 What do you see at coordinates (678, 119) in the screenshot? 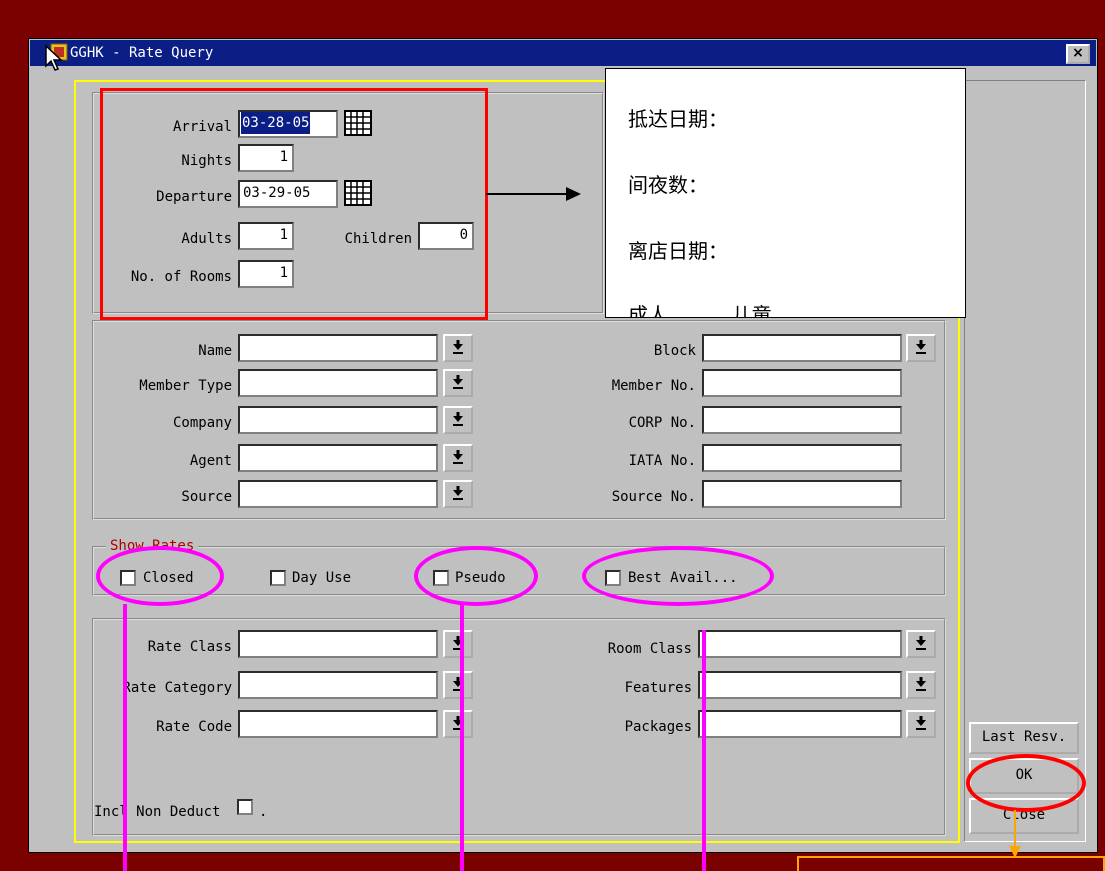
I see `annotation-line-arrival: 抵达日期：` at bounding box center [678, 119].